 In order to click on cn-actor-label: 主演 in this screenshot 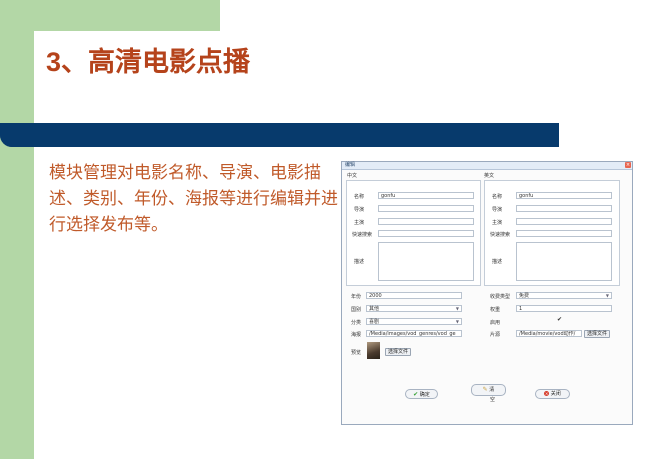, I will do `click(359, 223)`.